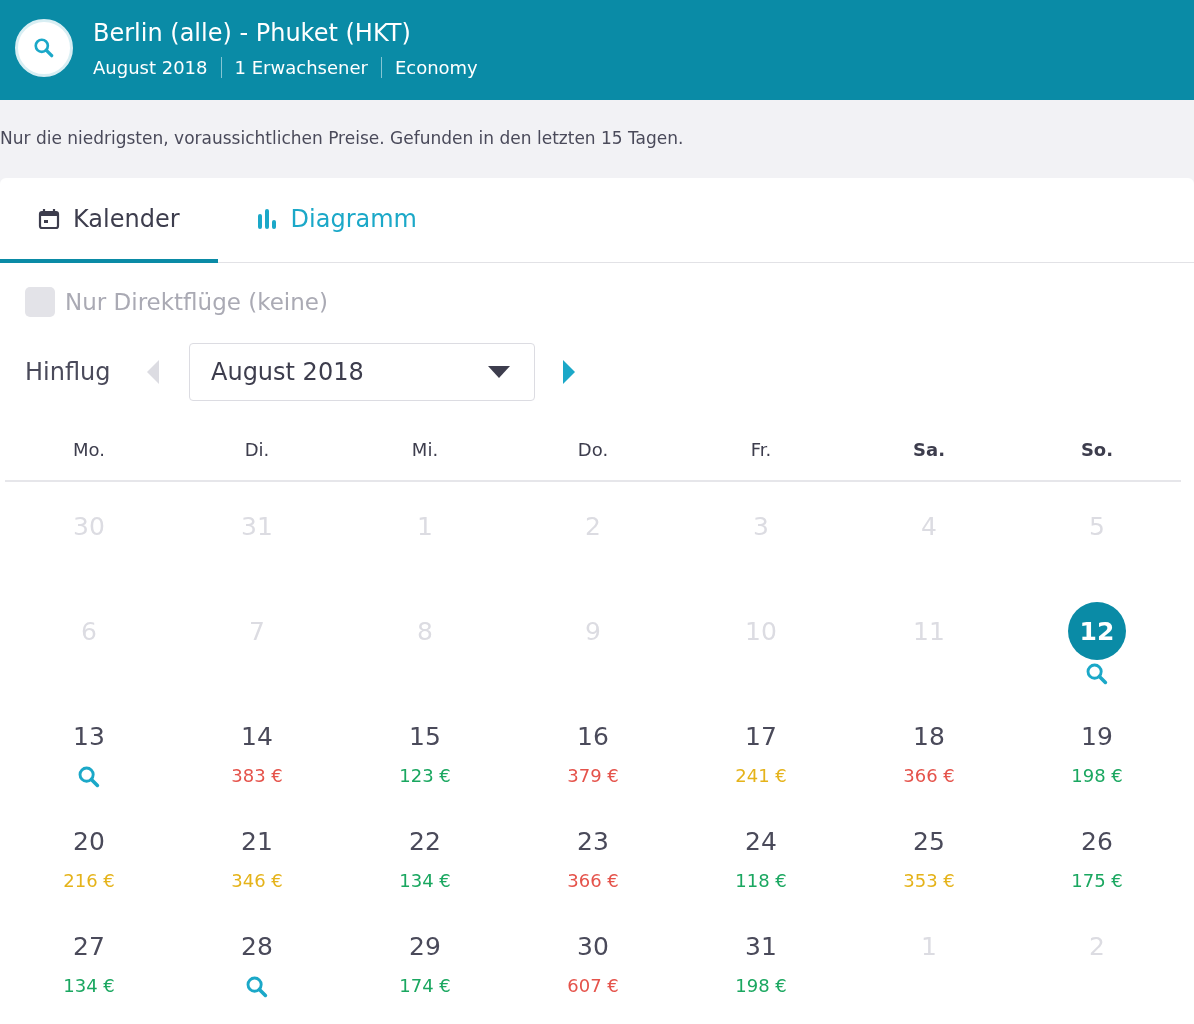 The image size is (1194, 1024). What do you see at coordinates (1097, 841) in the screenshot?
I see `day-number: 26` at bounding box center [1097, 841].